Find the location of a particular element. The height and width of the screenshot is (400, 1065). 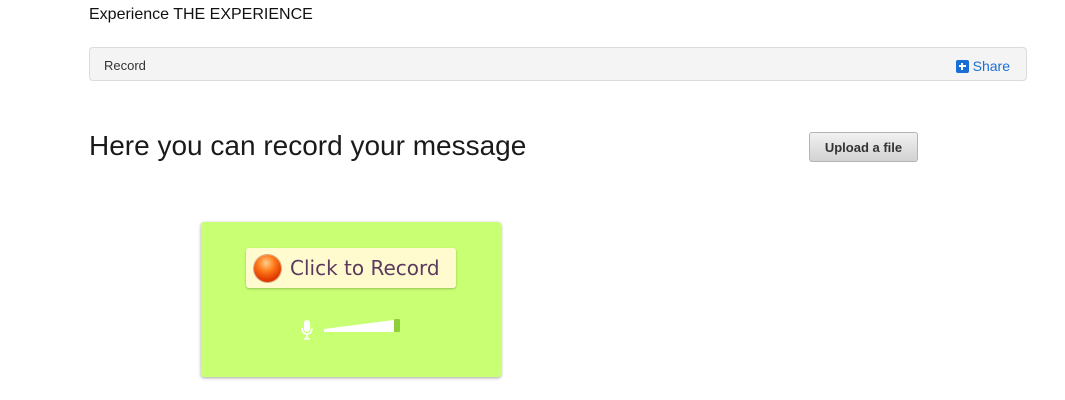

breadcrumb: Record Share is located at coordinates (558, 64).